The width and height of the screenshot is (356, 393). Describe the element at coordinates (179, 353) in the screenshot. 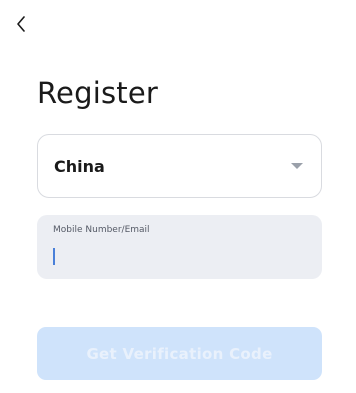

I see `get-verification-code-button: Get Verification Code` at that location.